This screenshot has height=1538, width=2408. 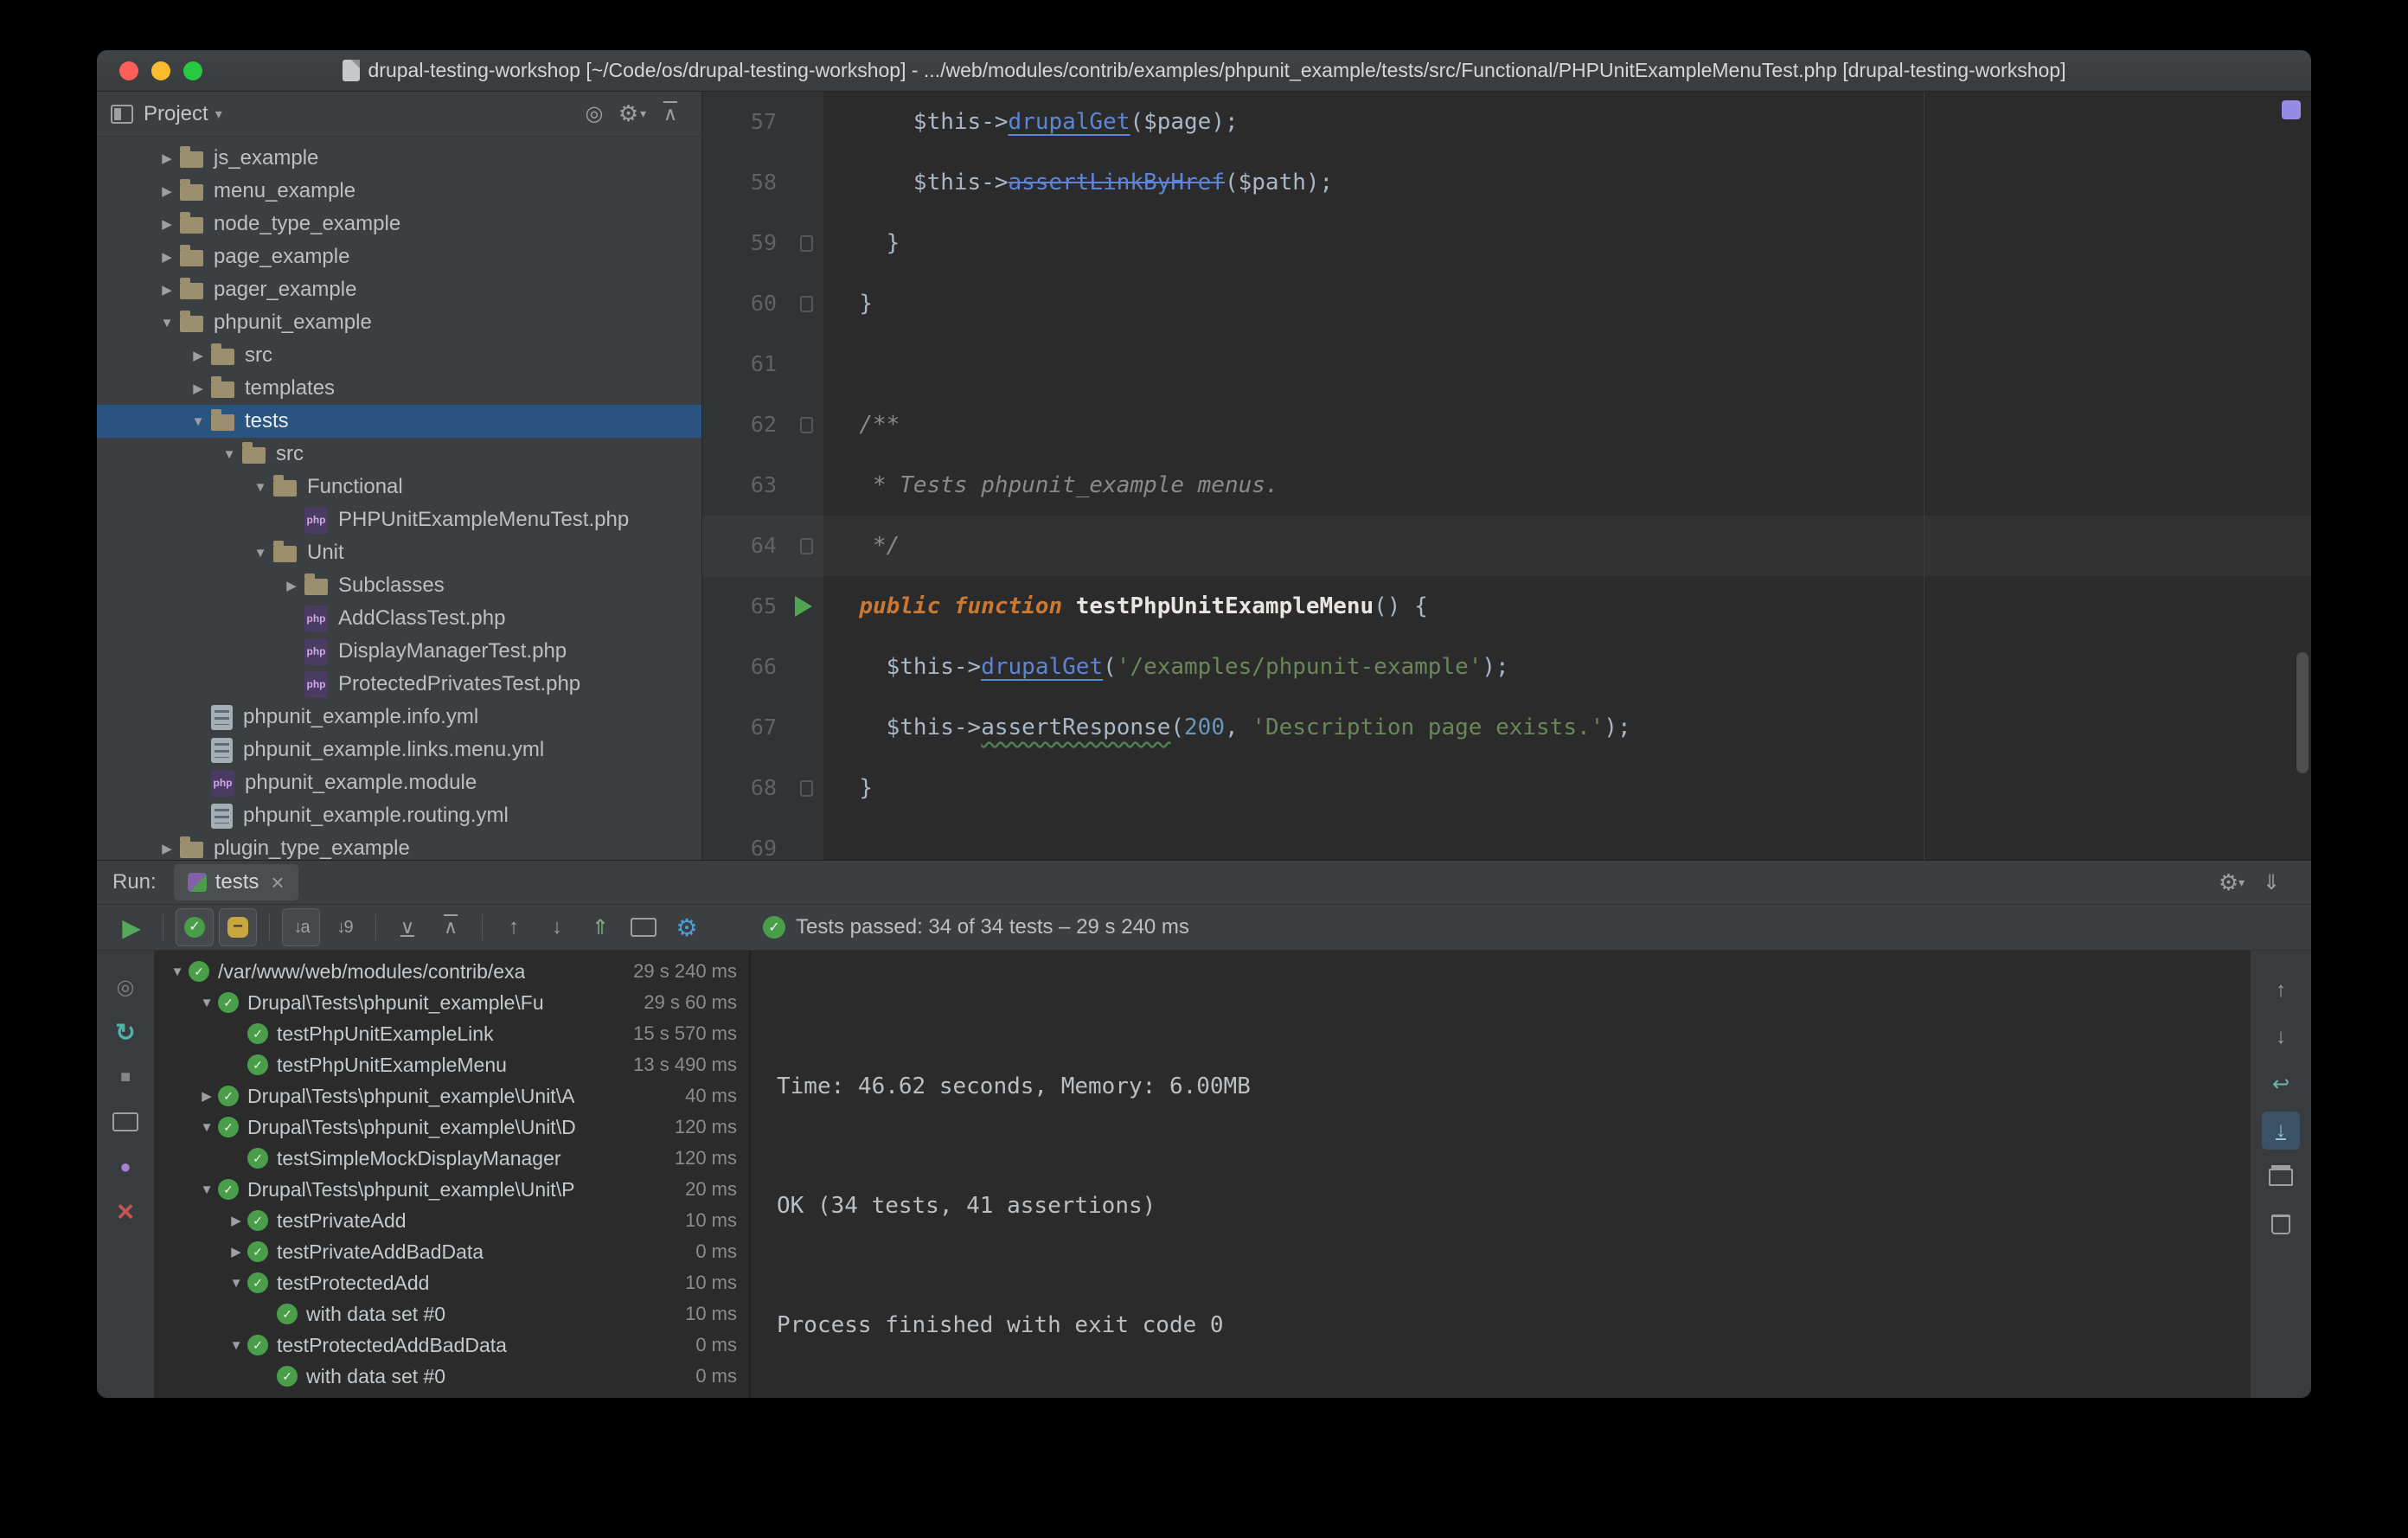 What do you see at coordinates (557, 927) in the screenshot?
I see `next-occurrence-icon` at bounding box center [557, 927].